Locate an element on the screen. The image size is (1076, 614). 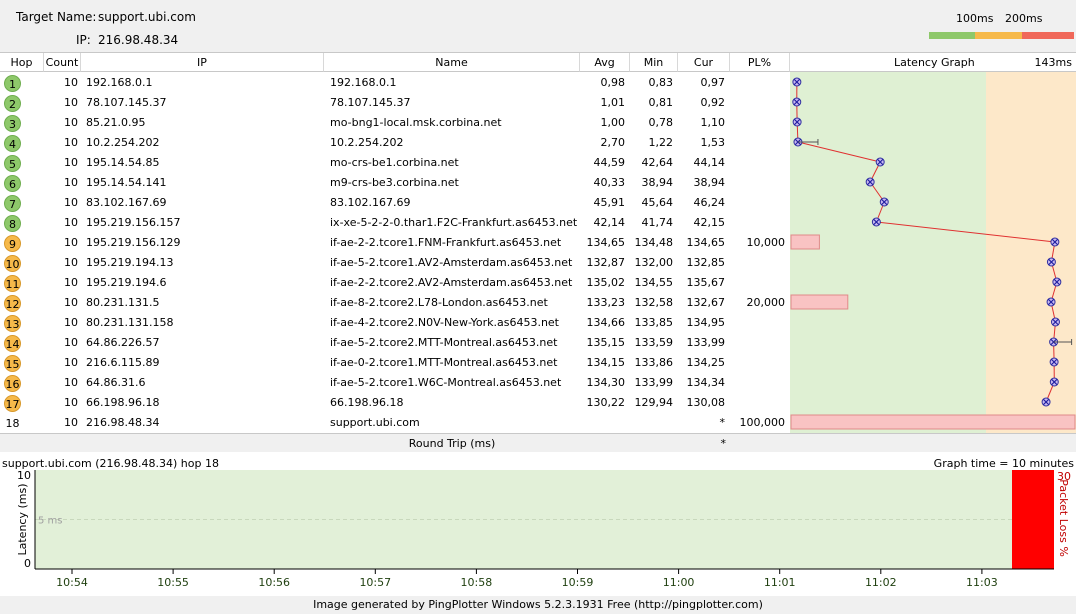
graph-time-label: Graph time = 10 minutes is located at coordinates (1004, 463).